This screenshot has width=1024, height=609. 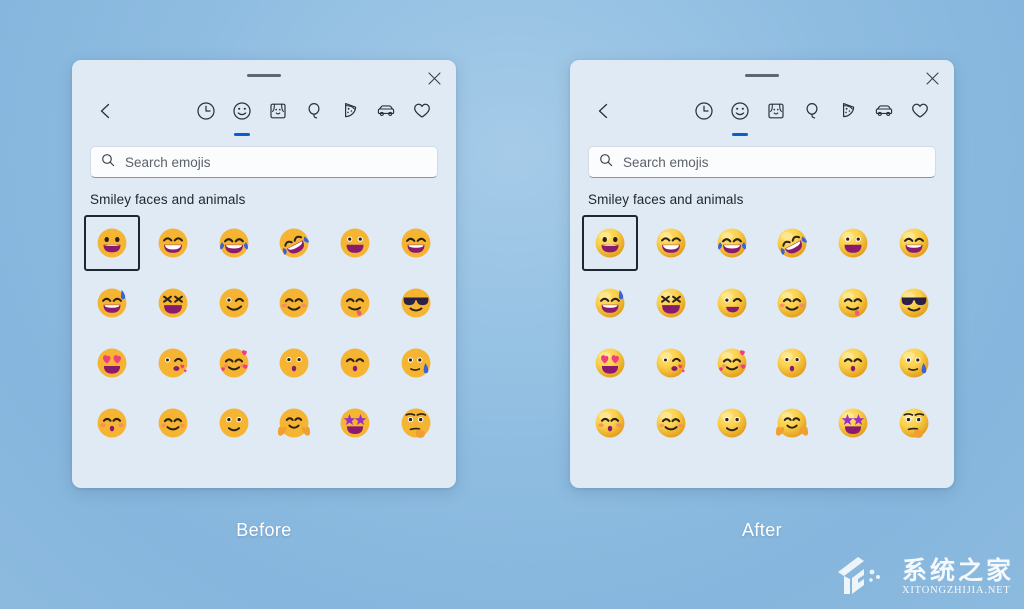 I want to click on search-box-after, so click(x=762, y=162).